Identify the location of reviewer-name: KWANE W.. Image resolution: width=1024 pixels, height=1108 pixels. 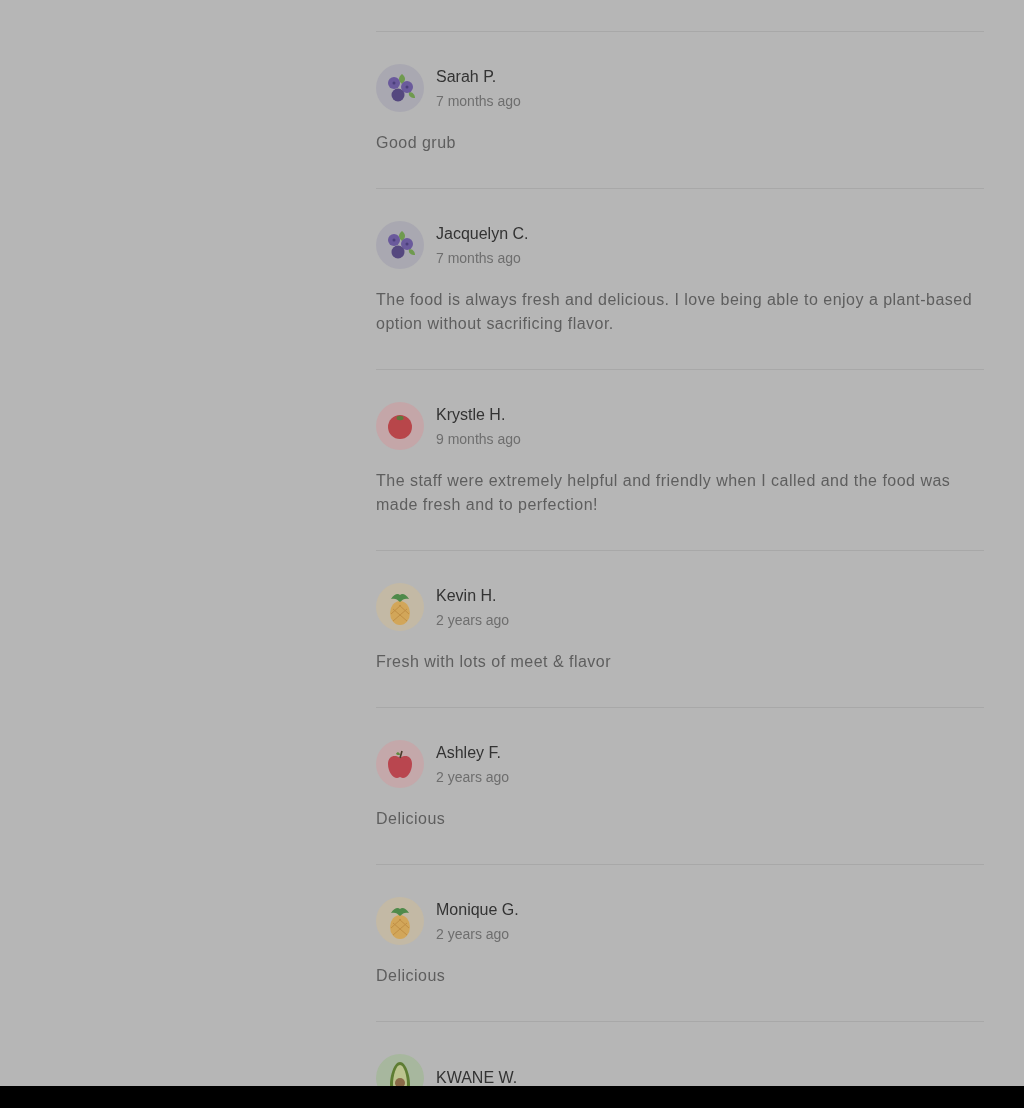
(477, 1077).